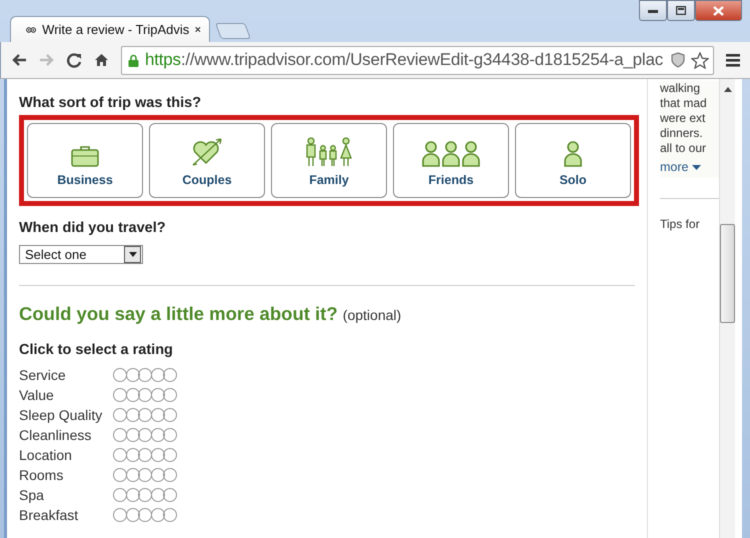 Image resolution: width=750 pixels, height=538 pixels. I want to click on rating-label: Location, so click(46, 455).